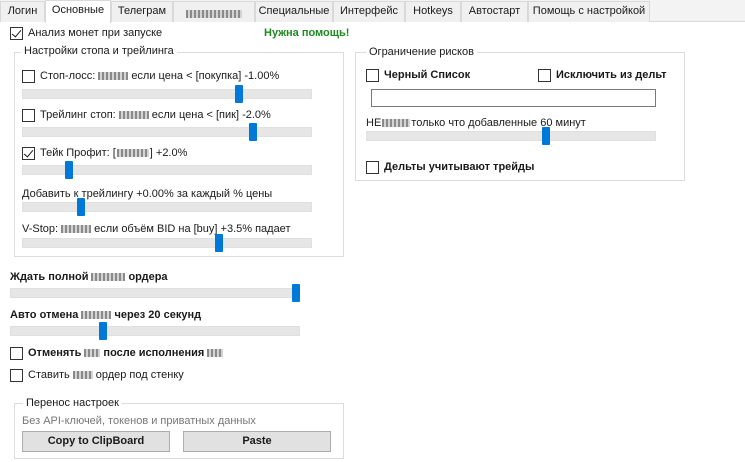 The width and height of the screenshot is (745, 462). I want to click on tab-interface: Интерфейс, so click(369, 11).